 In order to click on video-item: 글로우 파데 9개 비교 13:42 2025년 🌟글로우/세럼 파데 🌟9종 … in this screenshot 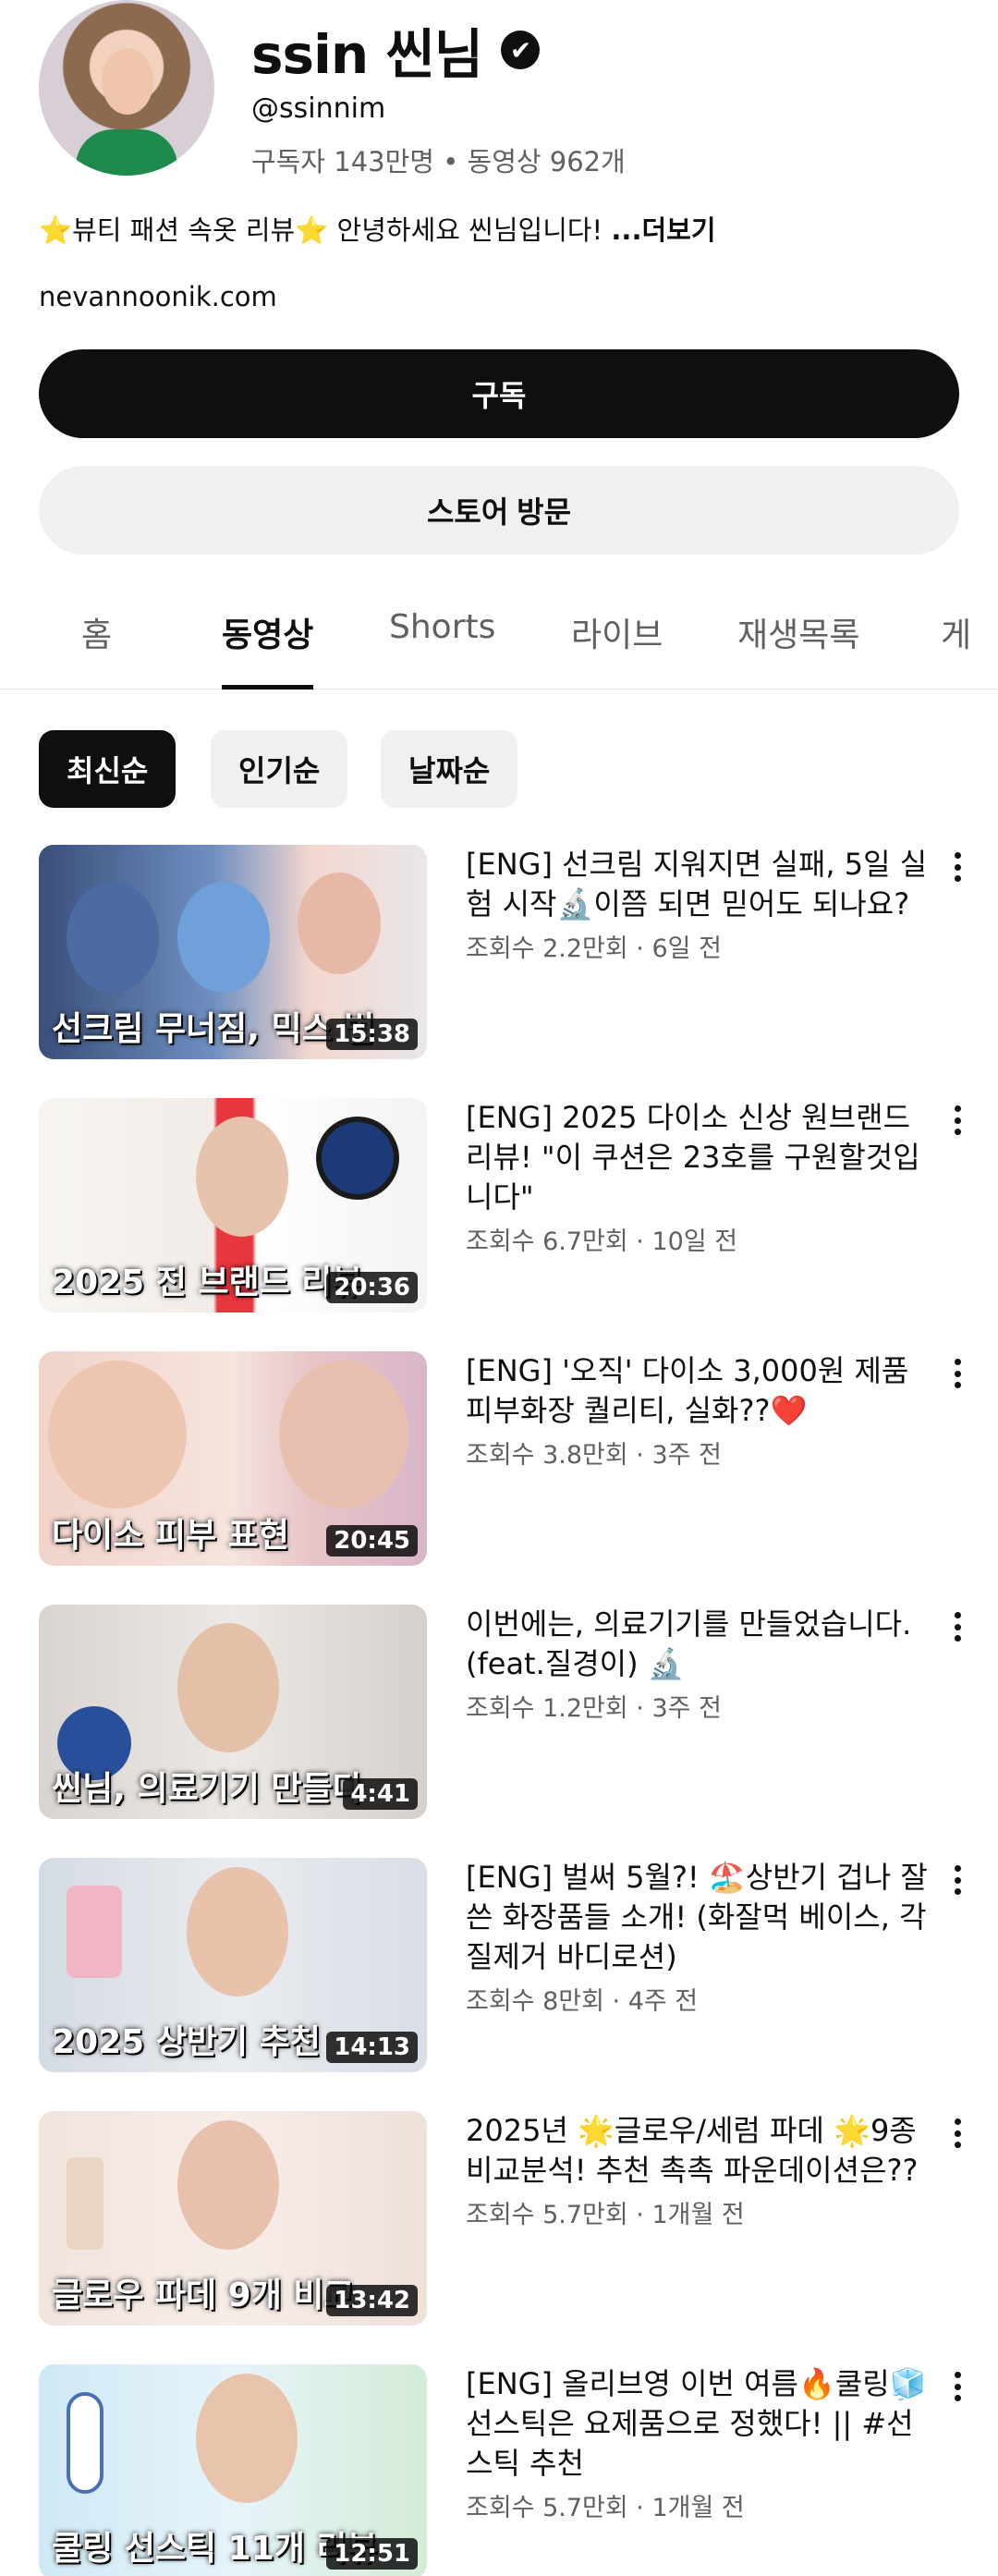, I will do `click(499, 2222)`.